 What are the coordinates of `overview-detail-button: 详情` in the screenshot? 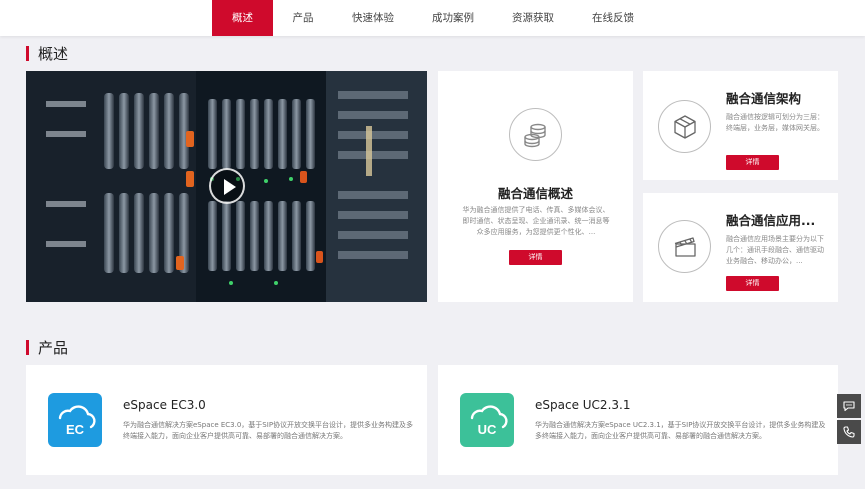 It's located at (535, 257).